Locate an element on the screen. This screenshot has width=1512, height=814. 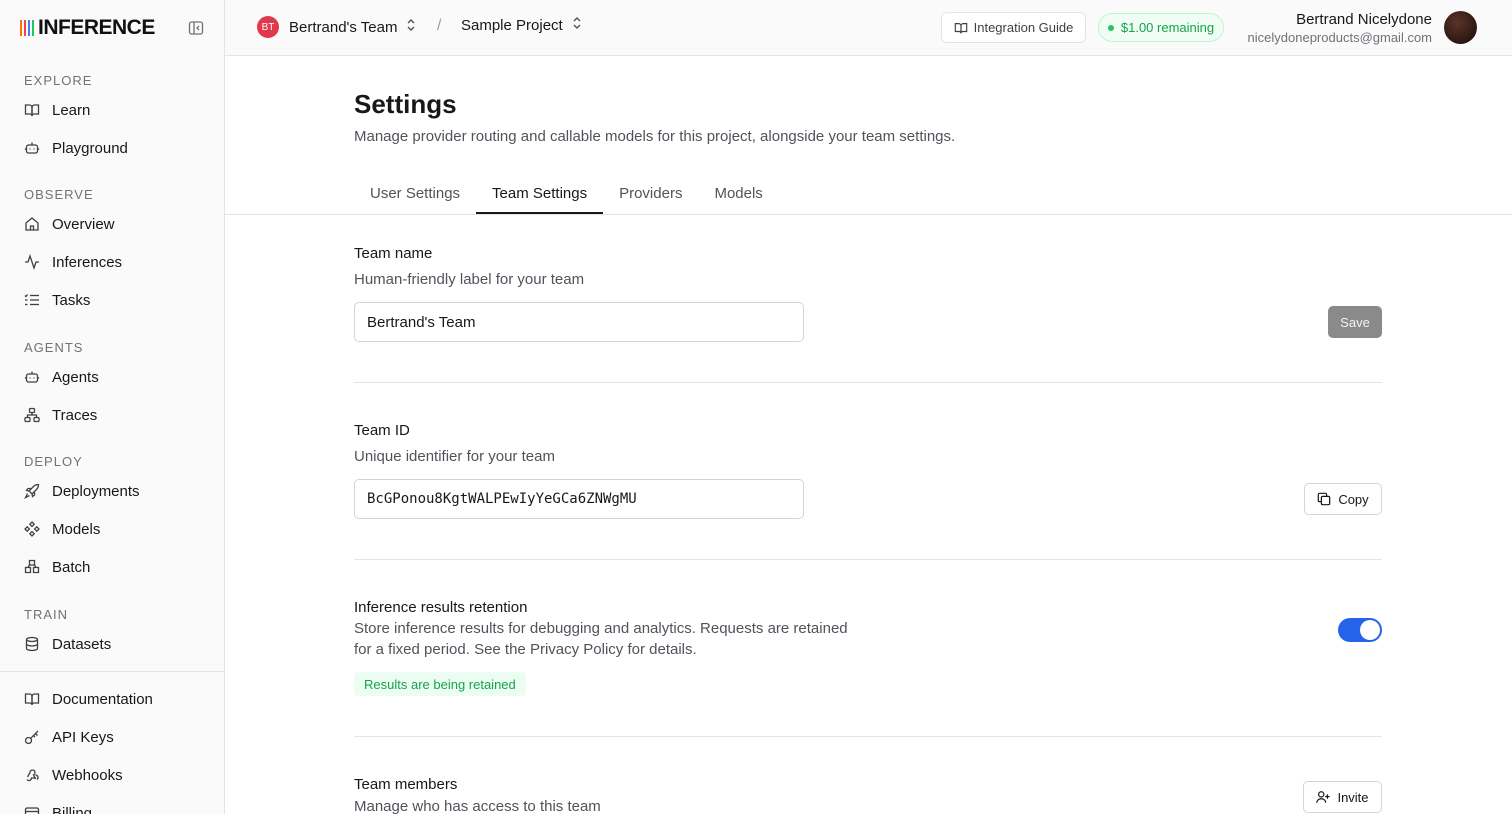
sidebar-item-label: API Keys is located at coordinates (83, 737).